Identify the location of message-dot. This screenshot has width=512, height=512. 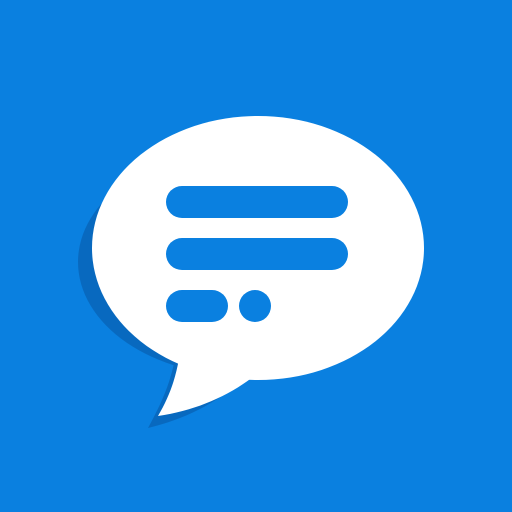
(255, 306).